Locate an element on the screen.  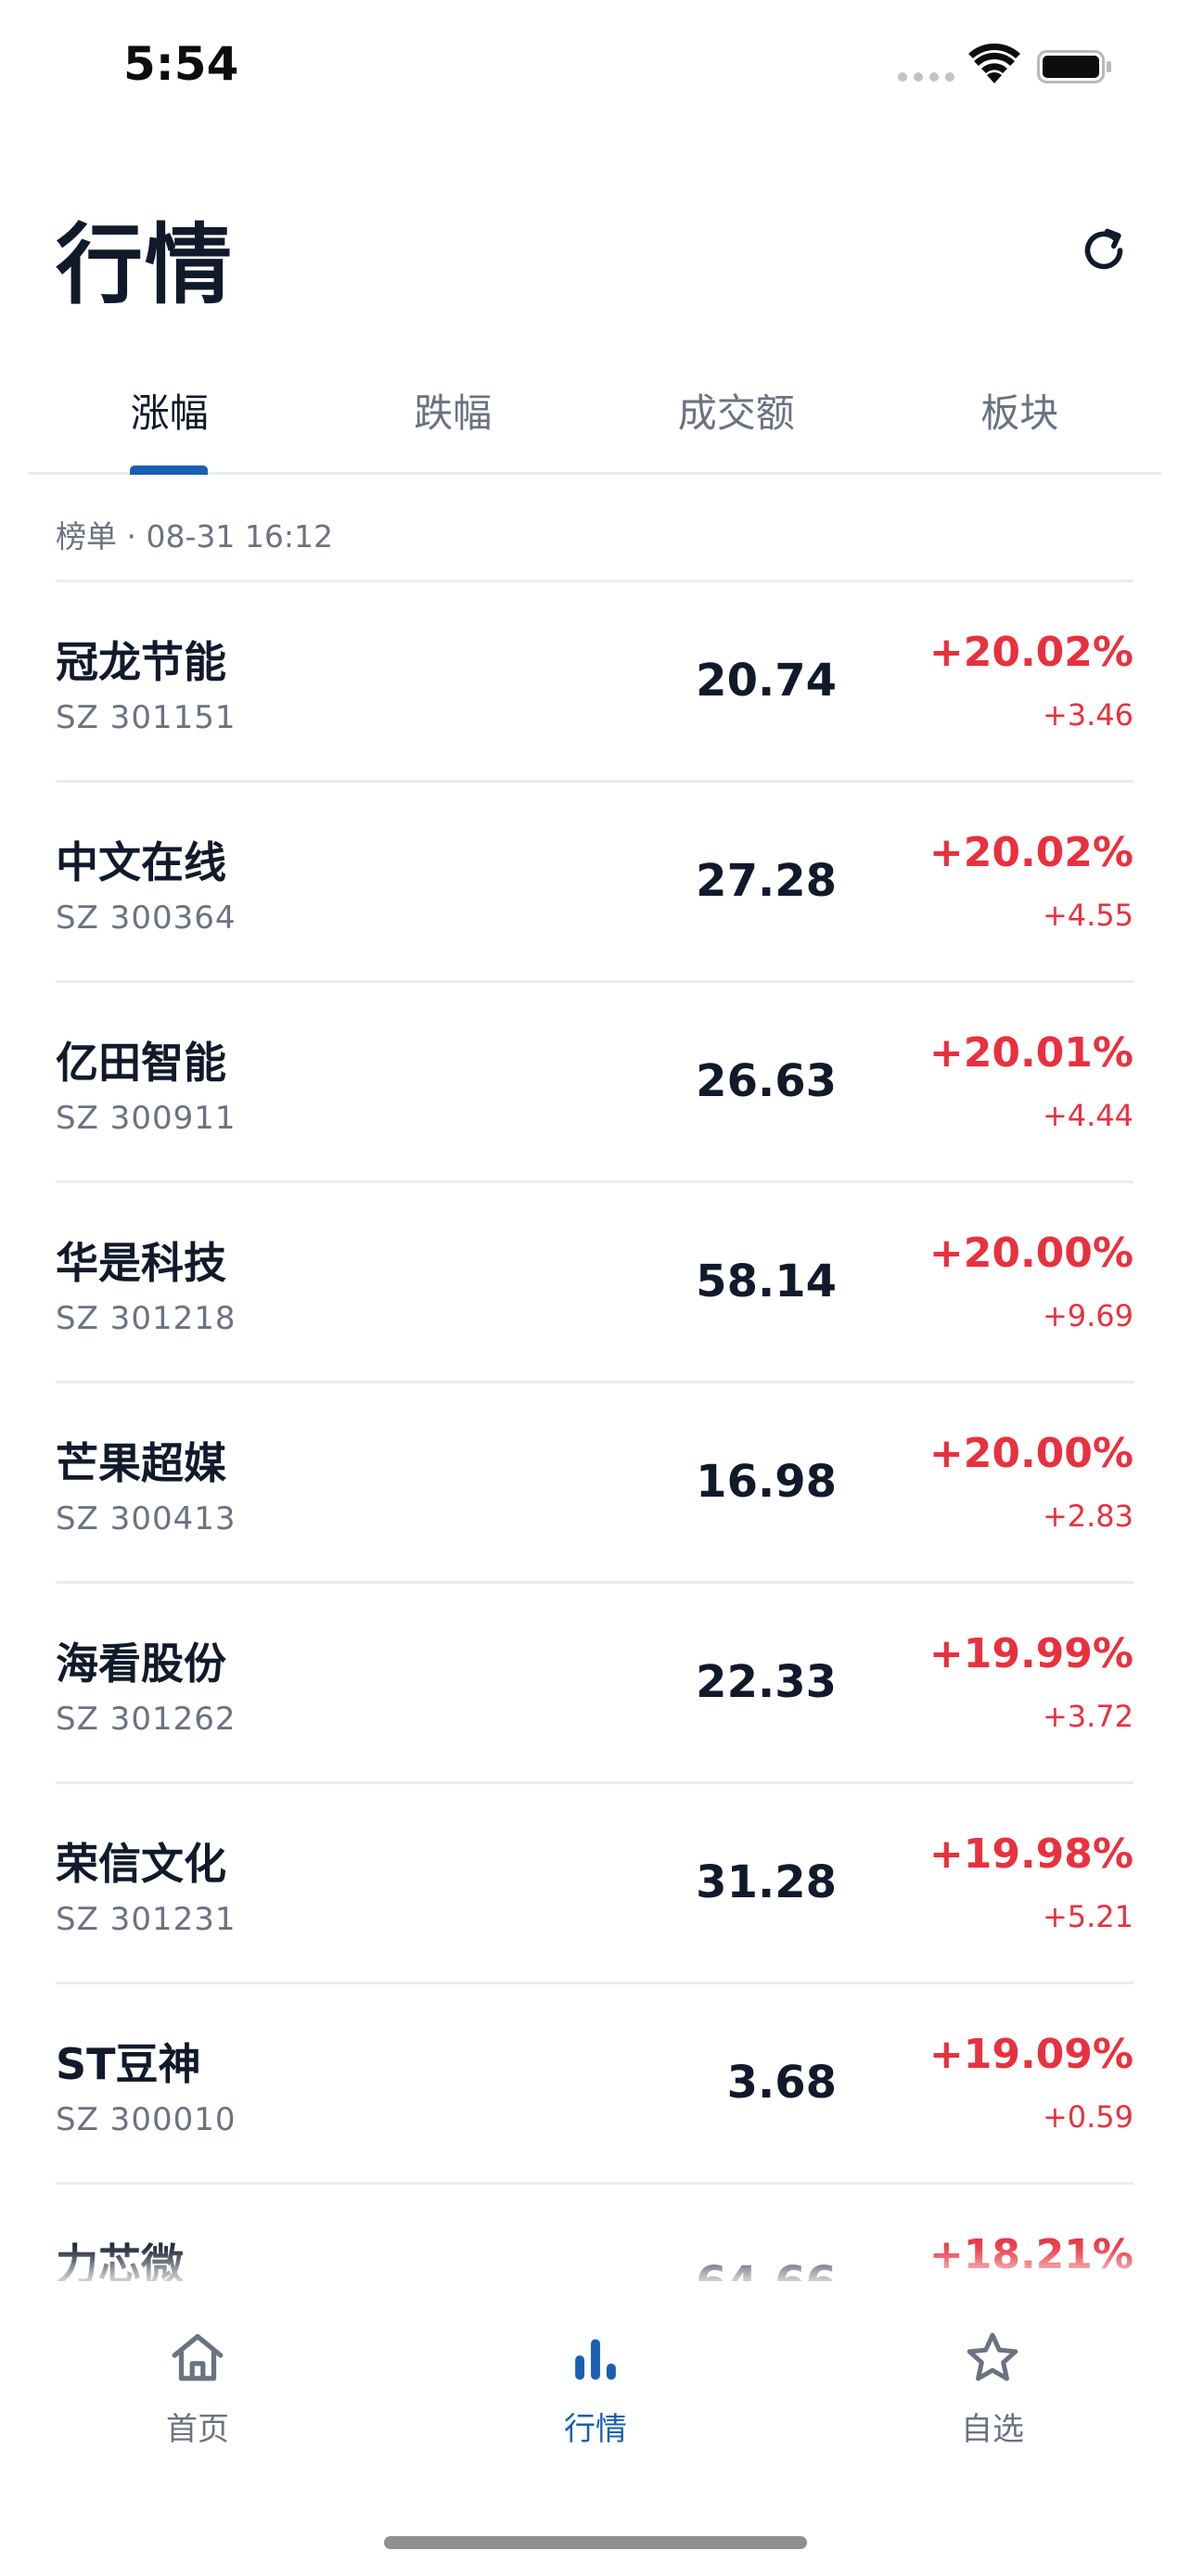
stock-name: 海看股份 is located at coordinates (141, 1664).